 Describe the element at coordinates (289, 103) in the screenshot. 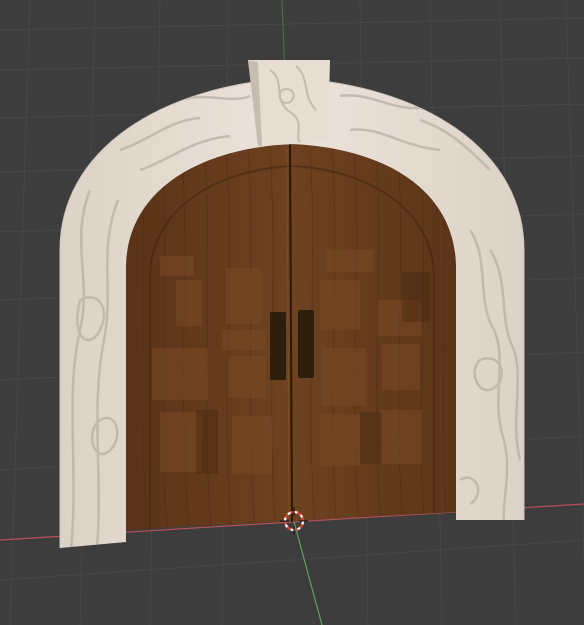

I see `arch-keystone` at that location.